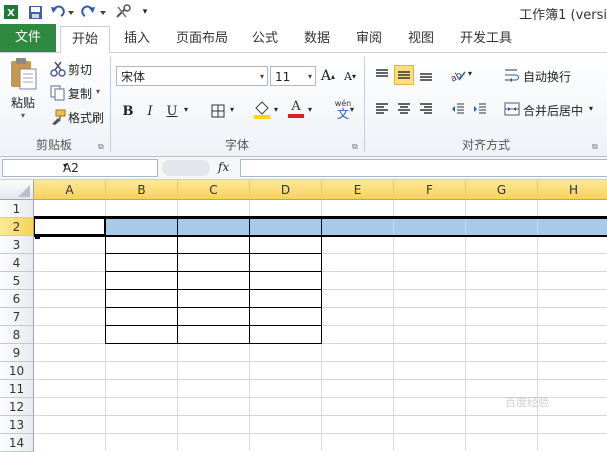 This screenshot has width=607, height=452. I want to click on align-right-icon, so click(426, 109).